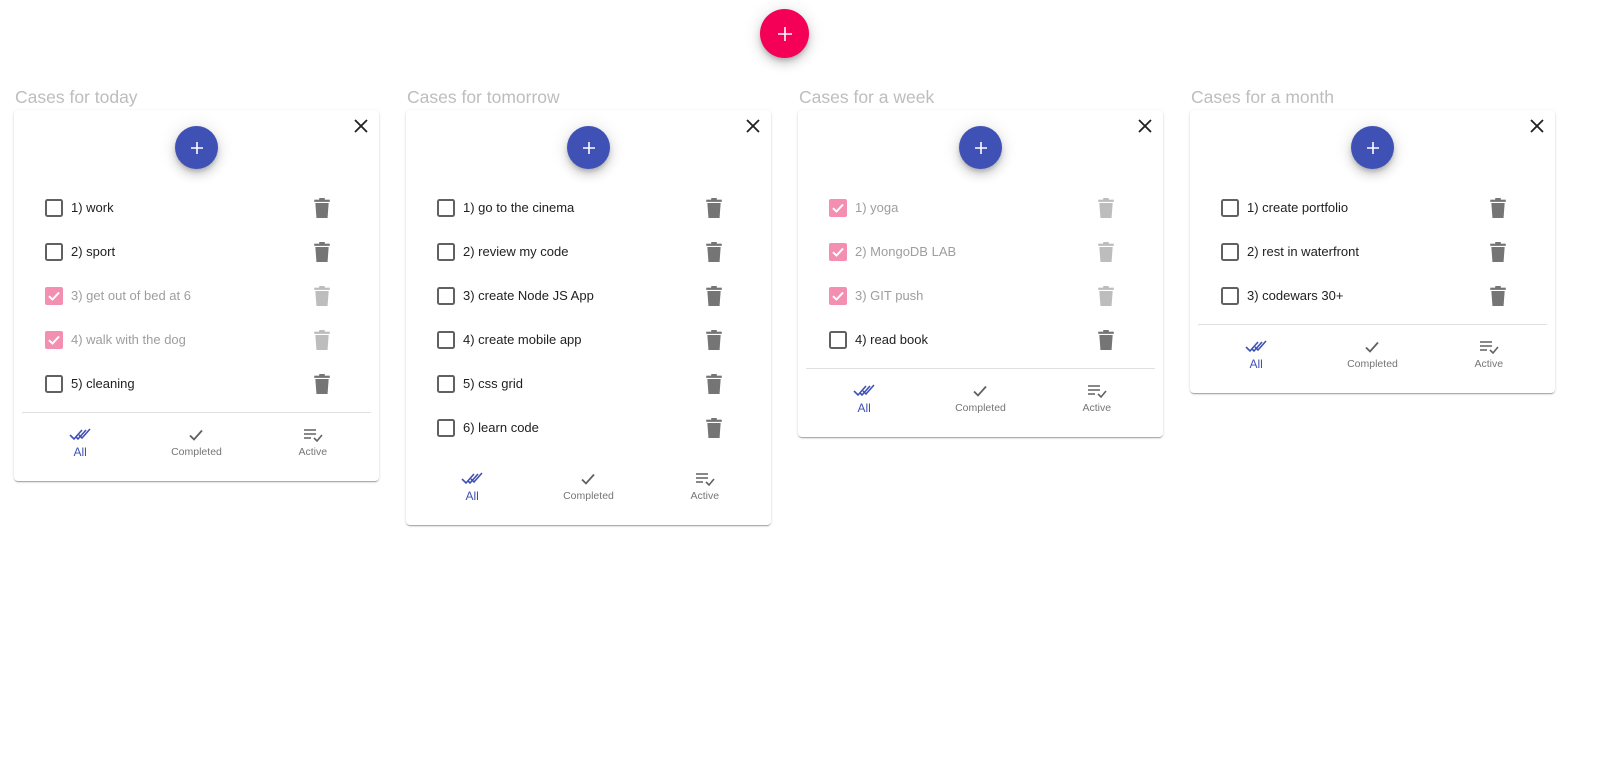 This screenshot has height=757, width=1600. What do you see at coordinates (196, 208) in the screenshot?
I see `task-item: 1) work` at bounding box center [196, 208].